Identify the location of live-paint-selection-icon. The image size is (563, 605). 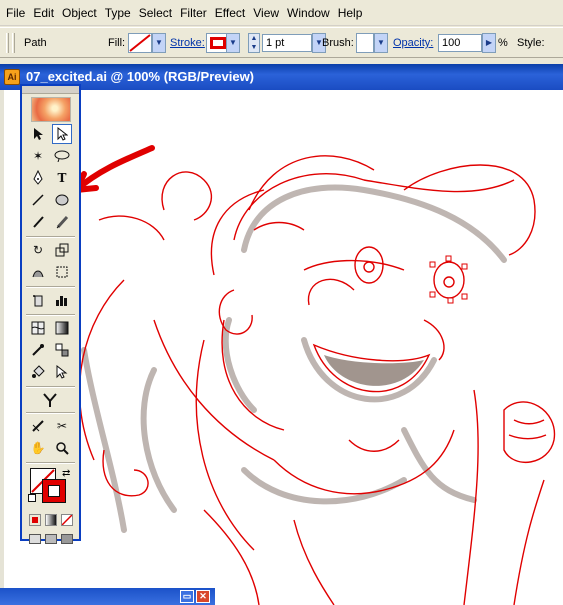
(62, 372).